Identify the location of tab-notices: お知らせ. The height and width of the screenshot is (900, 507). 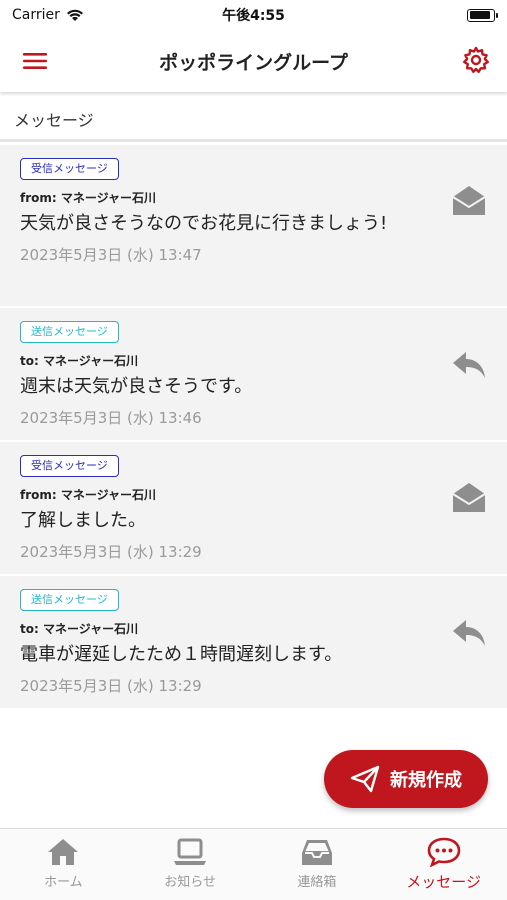
(190, 864).